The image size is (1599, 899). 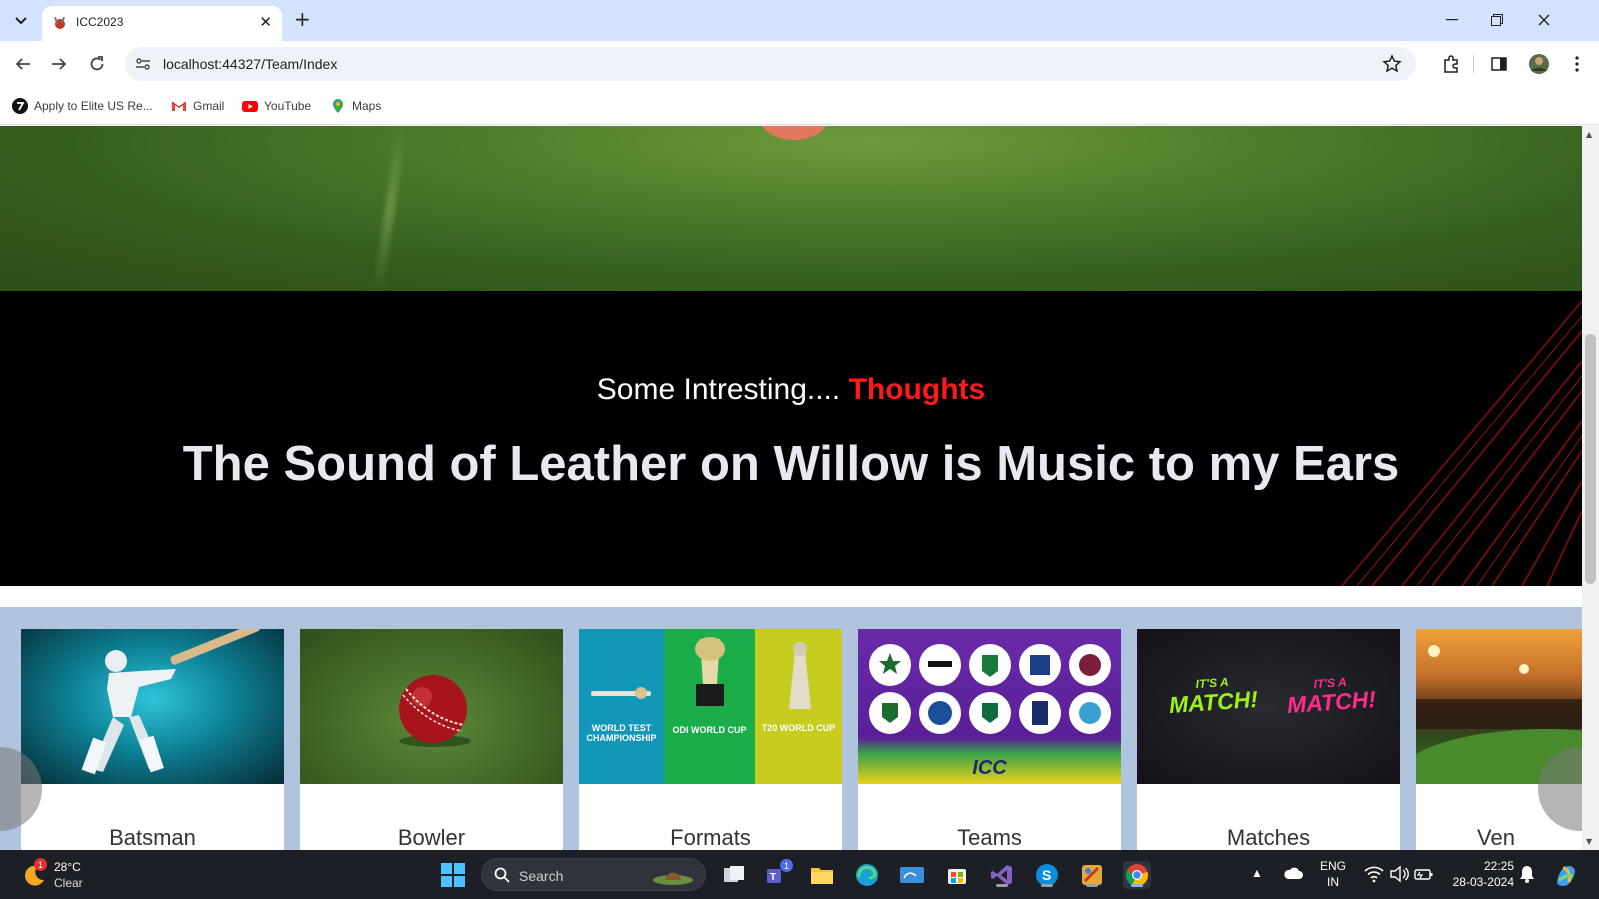 I want to click on bookmark-maps: Maps, so click(x=355, y=106).